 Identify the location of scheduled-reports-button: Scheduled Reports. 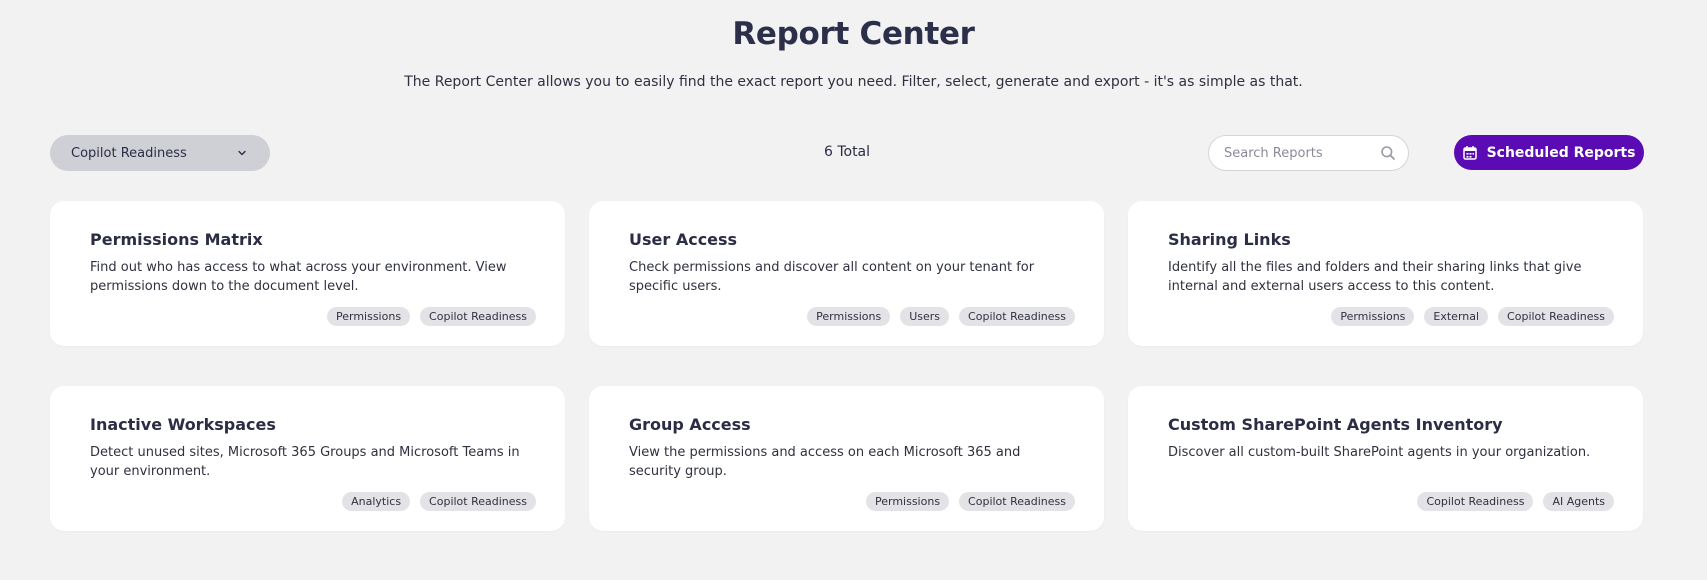
(1549, 152).